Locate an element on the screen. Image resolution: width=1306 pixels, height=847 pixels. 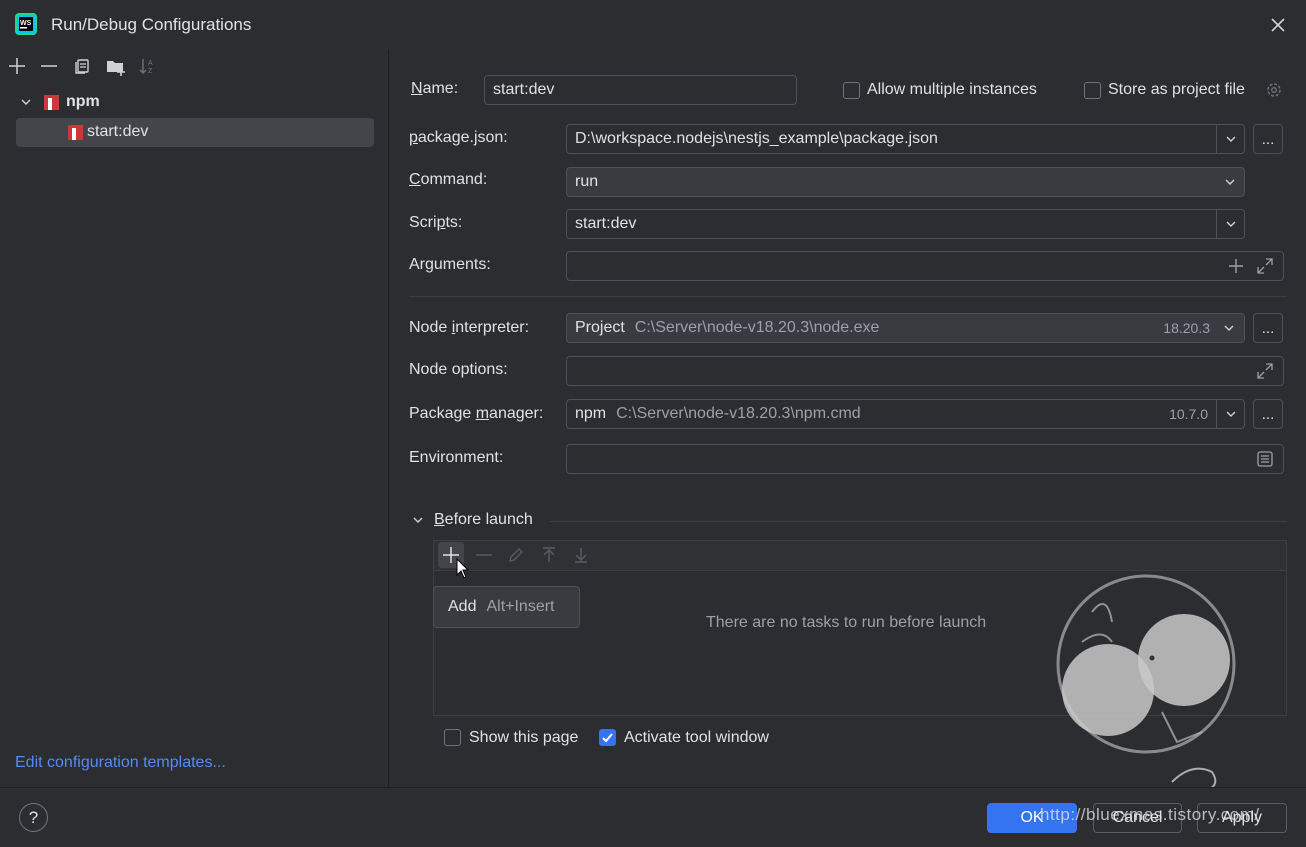
package-manager-kind: npm is located at coordinates (591, 413).